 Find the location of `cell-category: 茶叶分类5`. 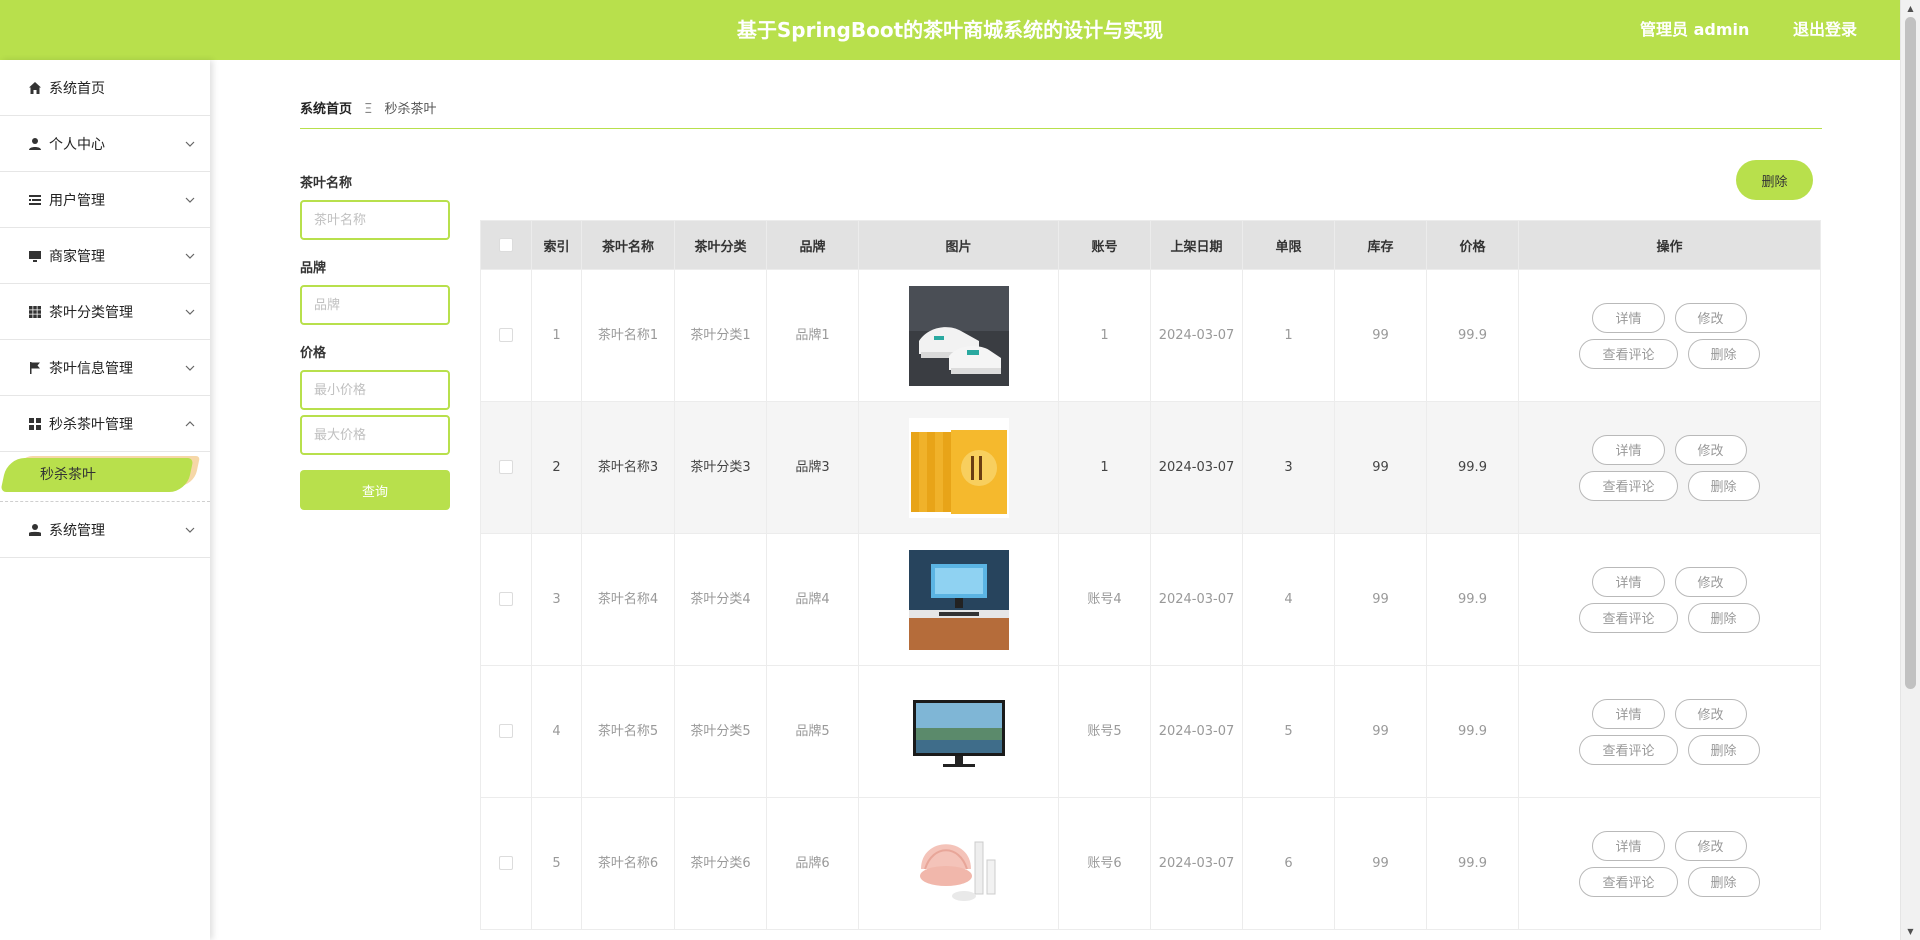

cell-category: 茶叶分类5 is located at coordinates (720, 731).